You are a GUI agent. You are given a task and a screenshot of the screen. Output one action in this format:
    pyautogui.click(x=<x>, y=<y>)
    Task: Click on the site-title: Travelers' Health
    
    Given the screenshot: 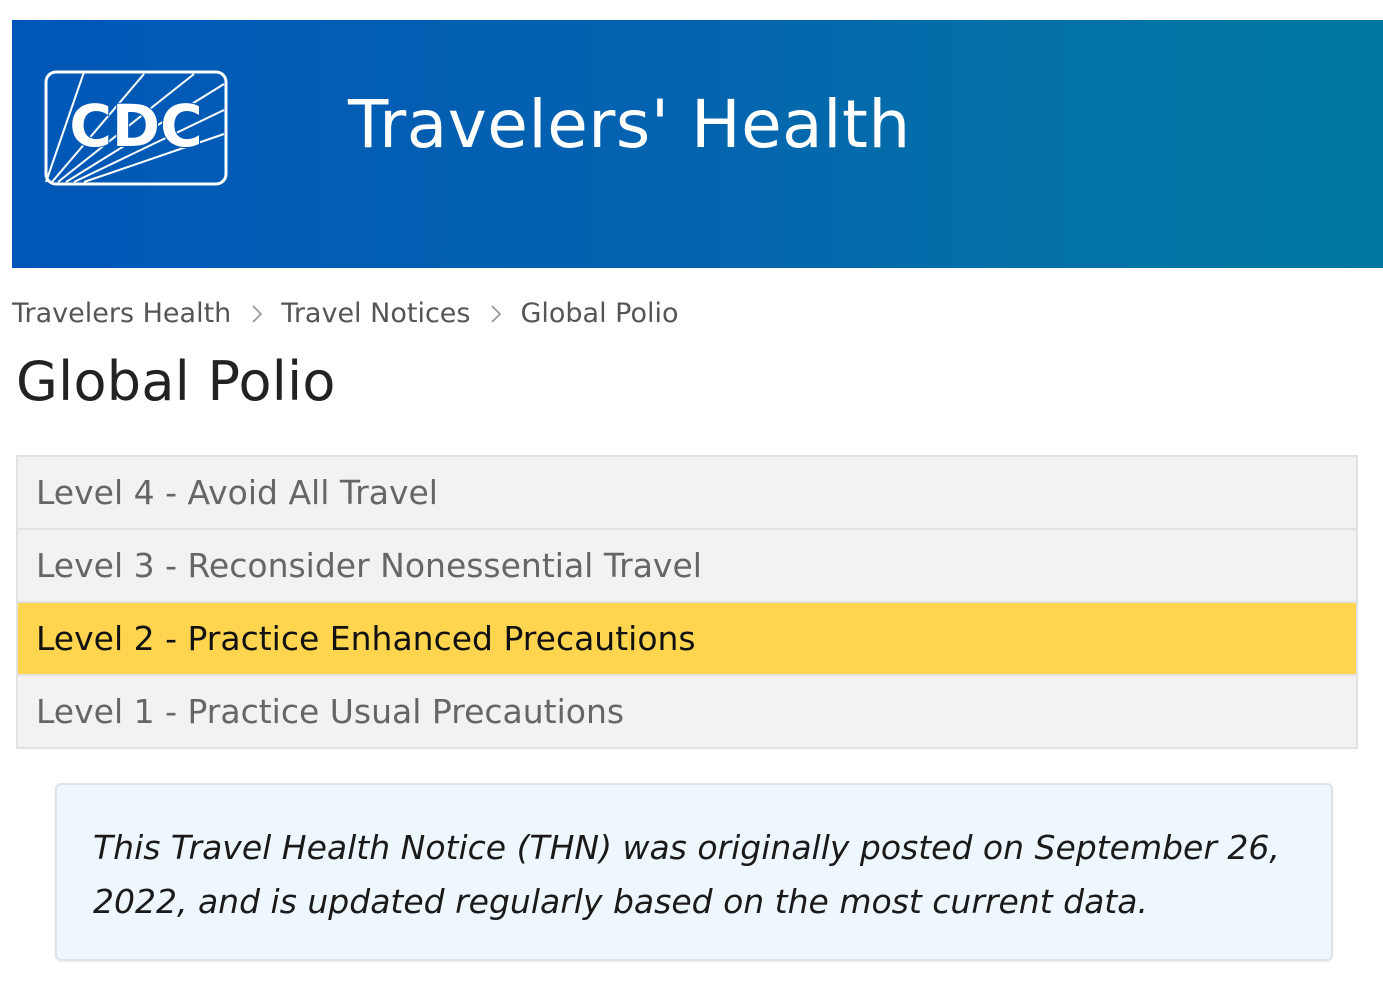 What is the action you would take?
    pyautogui.click(x=629, y=124)
    